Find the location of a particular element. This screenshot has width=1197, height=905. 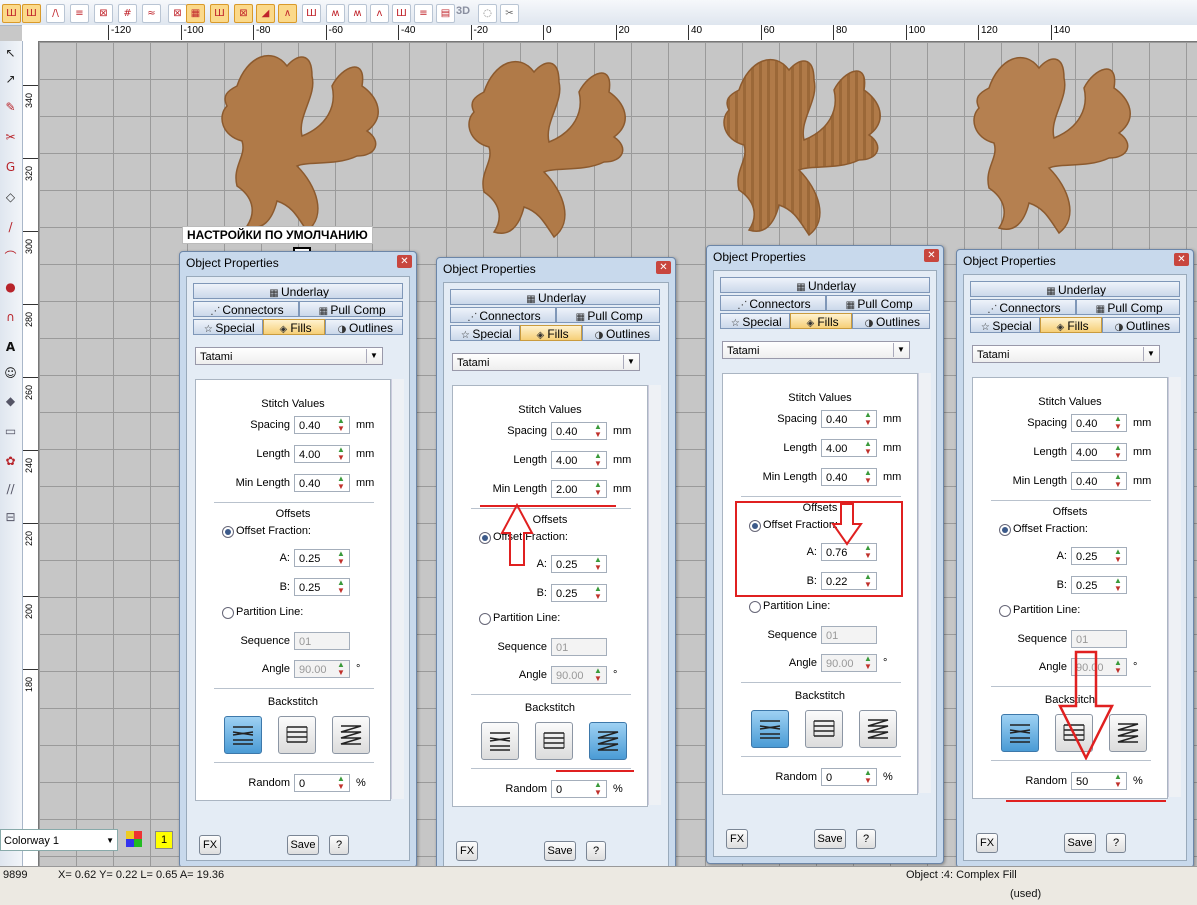

monogram-icon: ◆ is located at coordinates (10, 401).